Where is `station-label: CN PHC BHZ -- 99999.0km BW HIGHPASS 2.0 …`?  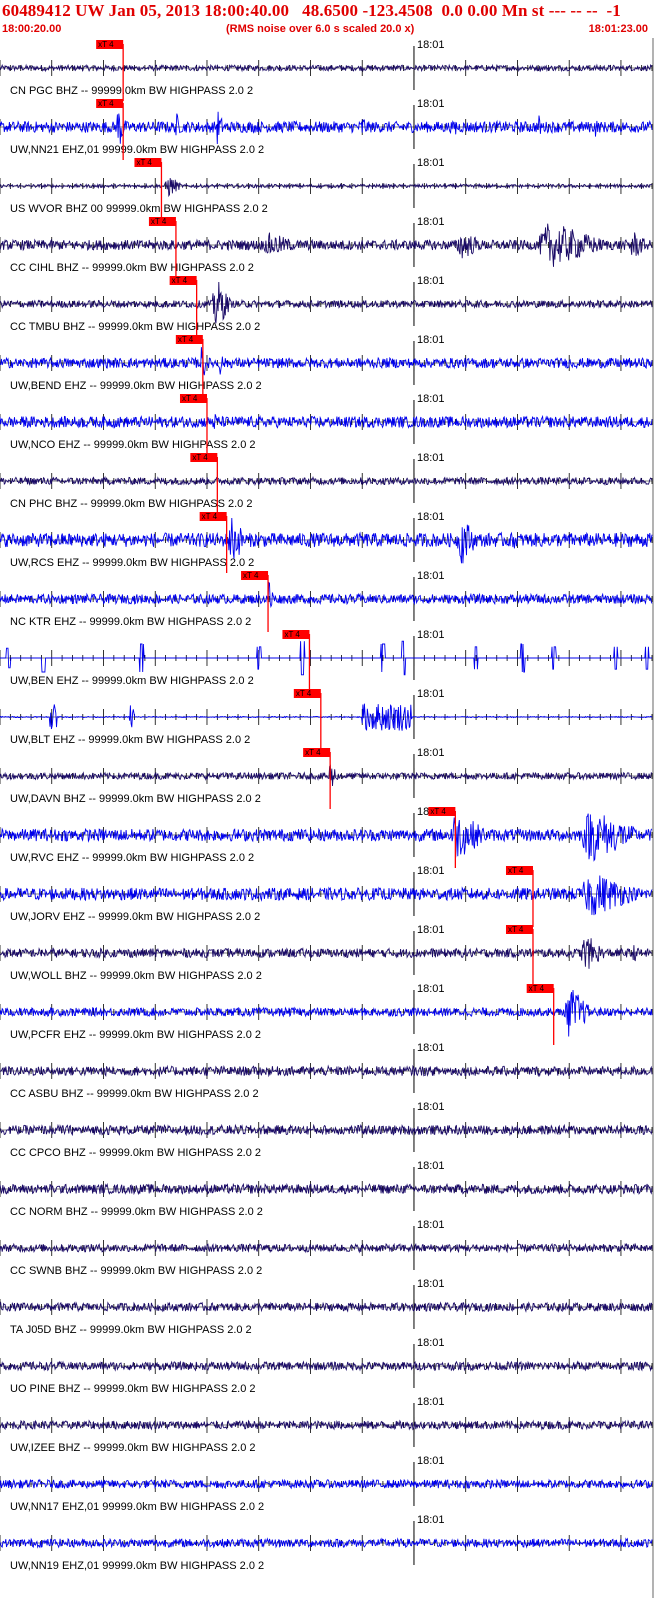 station-label: CN PHC BHZ -- 99999.0km BW HIGHPASS 2.0 … is located at coordinates (131, 504).